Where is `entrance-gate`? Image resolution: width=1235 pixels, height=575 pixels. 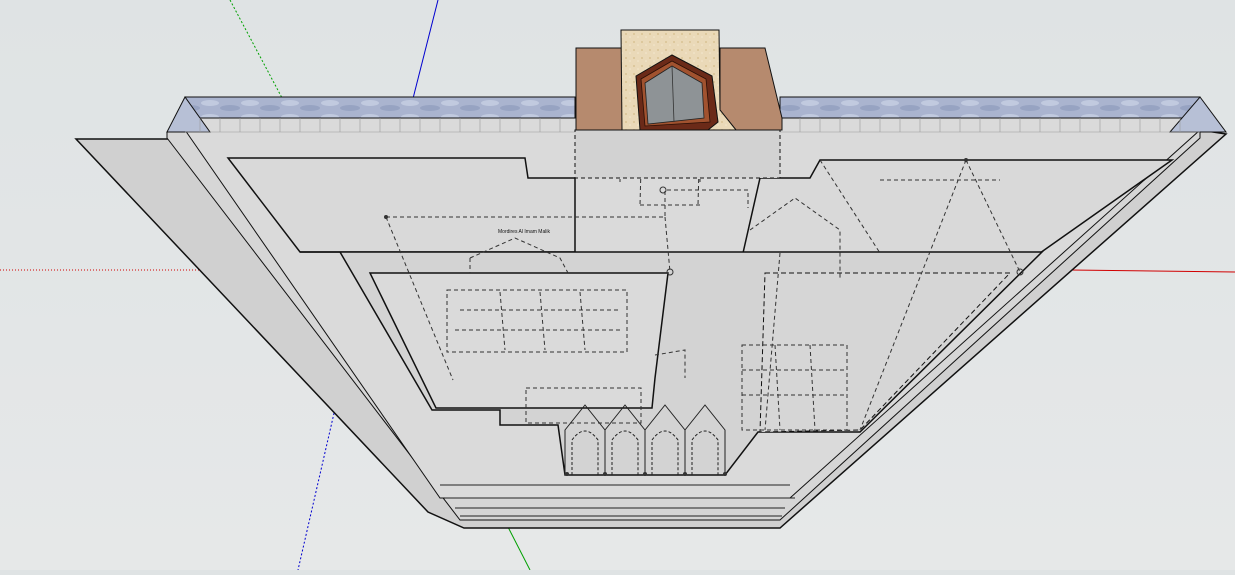 entrance-gate is located at coordinates (678, 104).